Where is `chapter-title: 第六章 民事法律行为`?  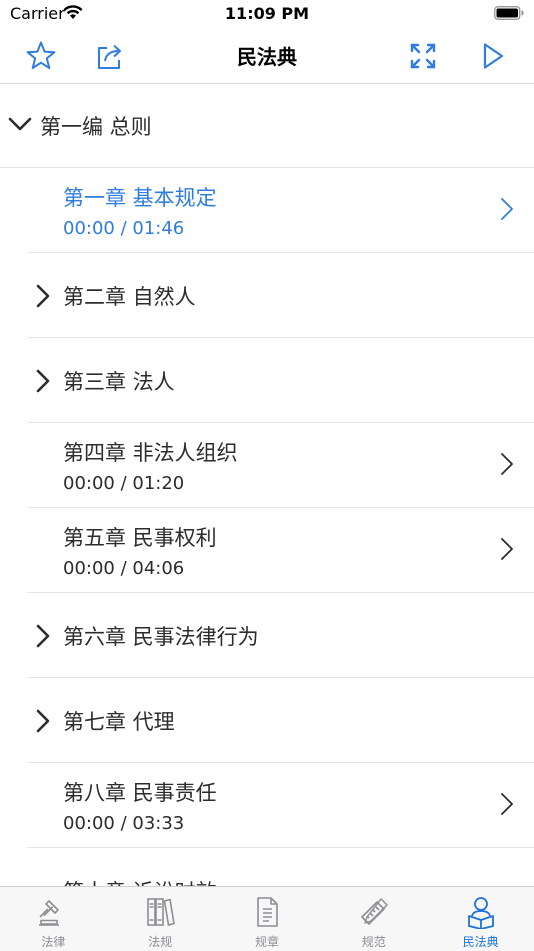
chapter-title: 第六章 民事法律行为 is located at coordinates (161, 637).